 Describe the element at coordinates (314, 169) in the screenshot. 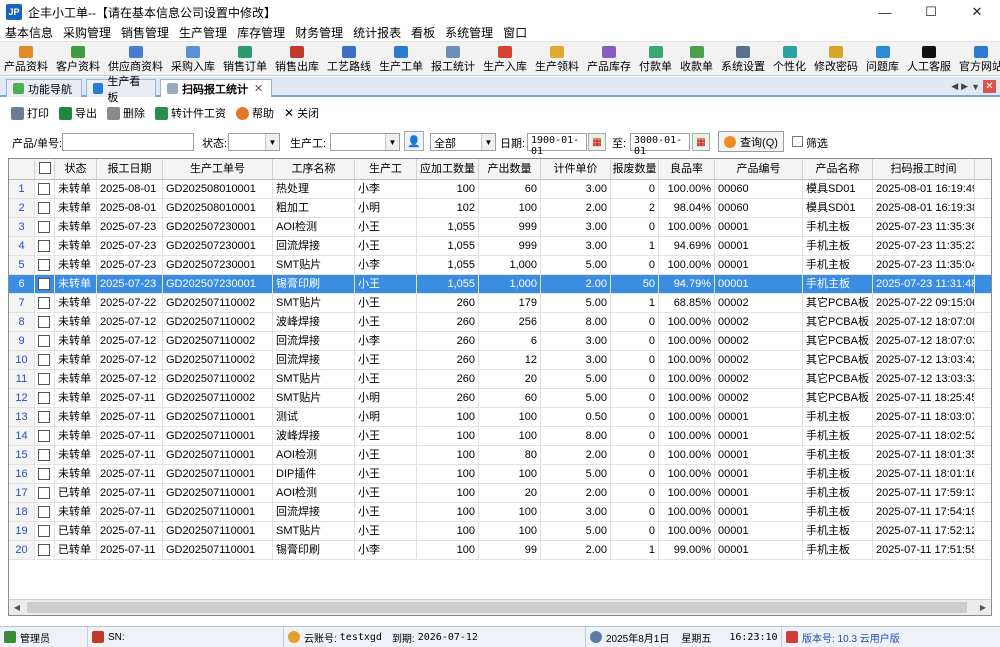

I see `column-header: 工序名称` at that location.